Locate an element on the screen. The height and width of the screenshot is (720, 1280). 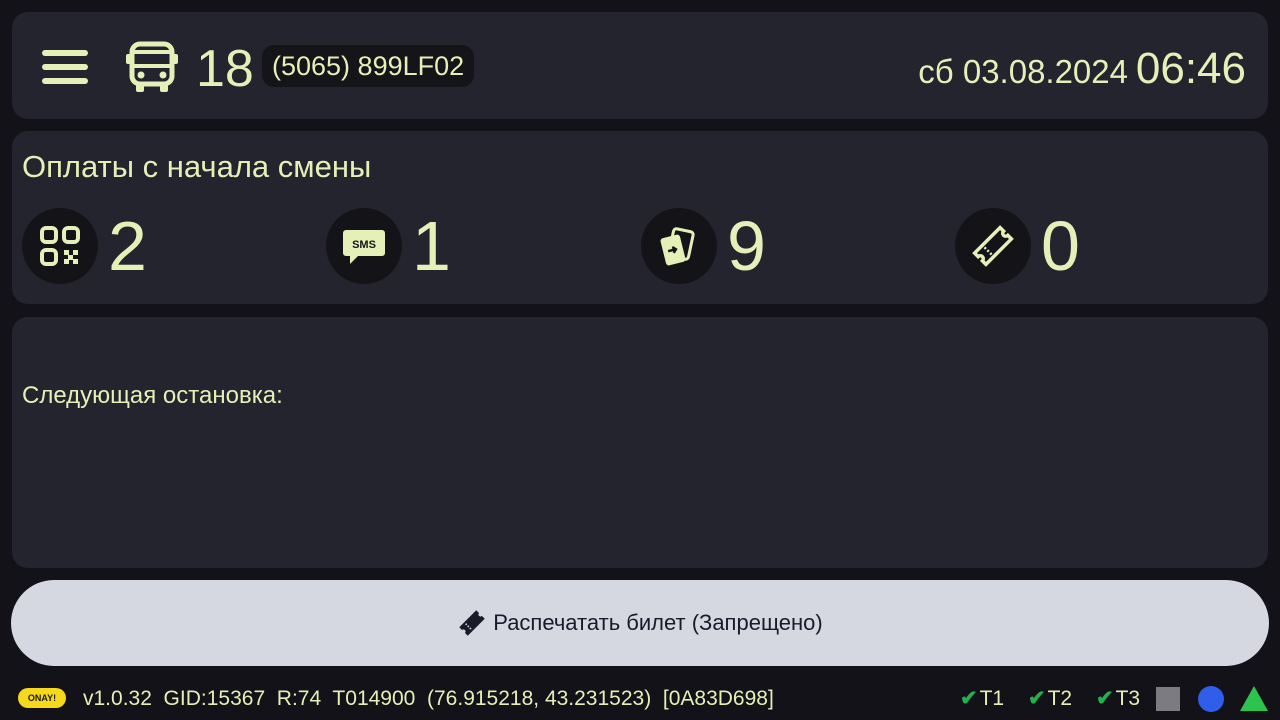
payment-ticket-icon-bg is located at coordinates (993, 246).